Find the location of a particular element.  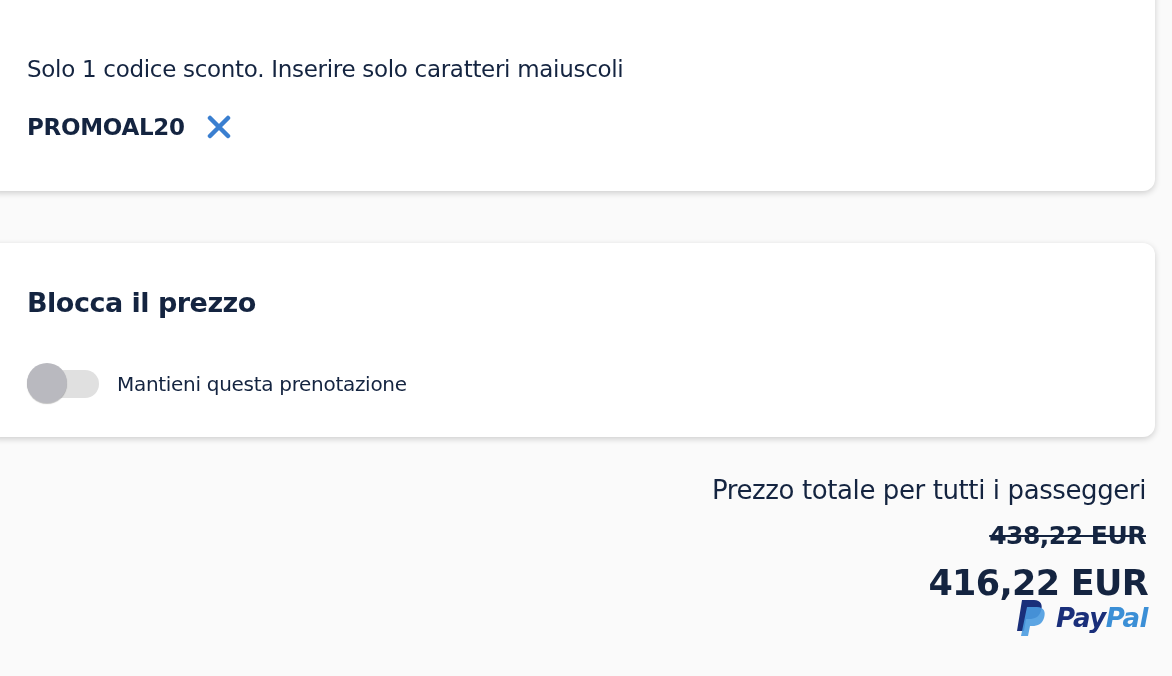

total-label: Prezzo totale per tutti i passeggeri is located at coordinates (928, 490).